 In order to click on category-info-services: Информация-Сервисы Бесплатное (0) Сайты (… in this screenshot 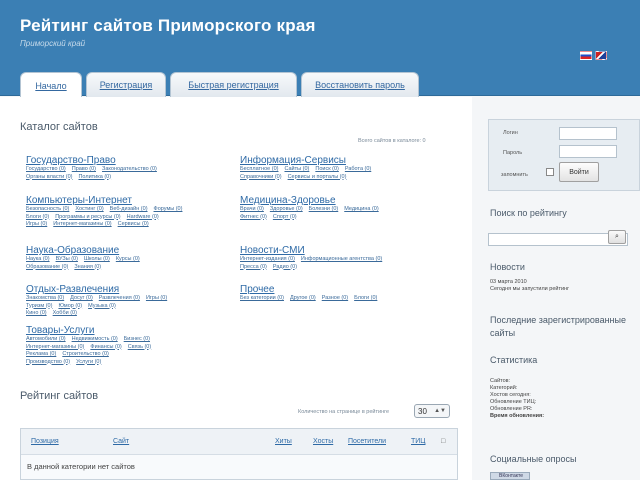, I will do `click(342, 168)`.